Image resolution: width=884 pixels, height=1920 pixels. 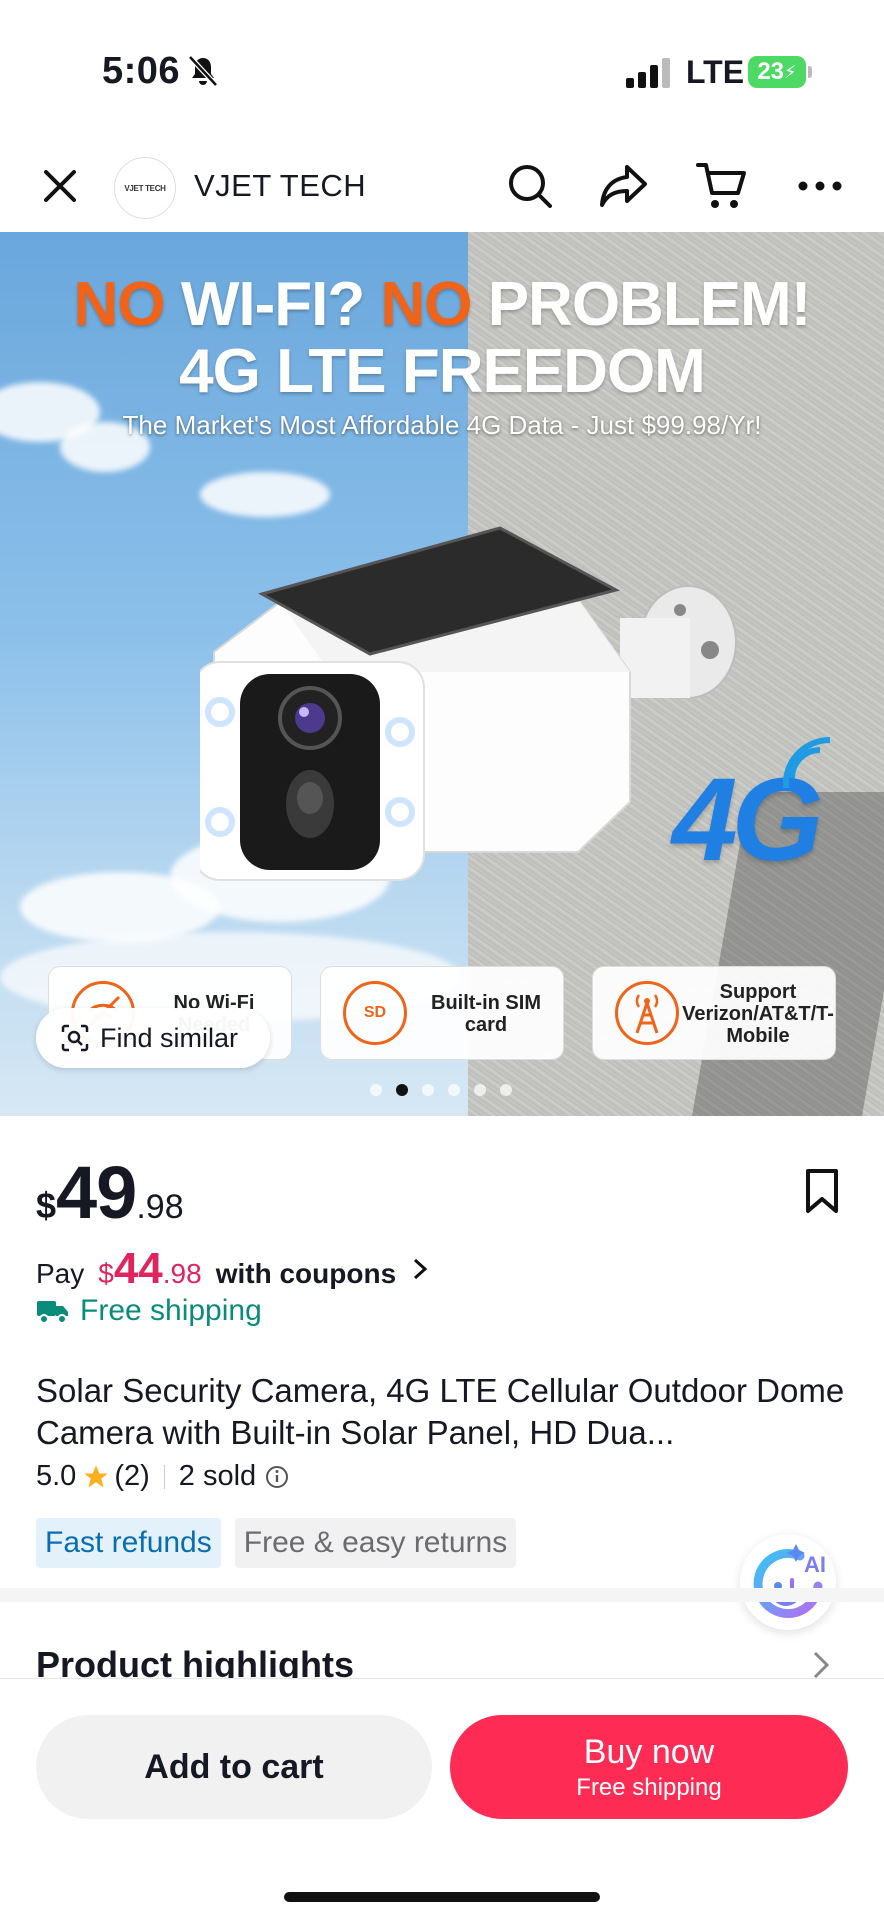 What do you see at coordinates (265, 494) in the screenshot?
I see `cloud` at bounding box center [265, 494].